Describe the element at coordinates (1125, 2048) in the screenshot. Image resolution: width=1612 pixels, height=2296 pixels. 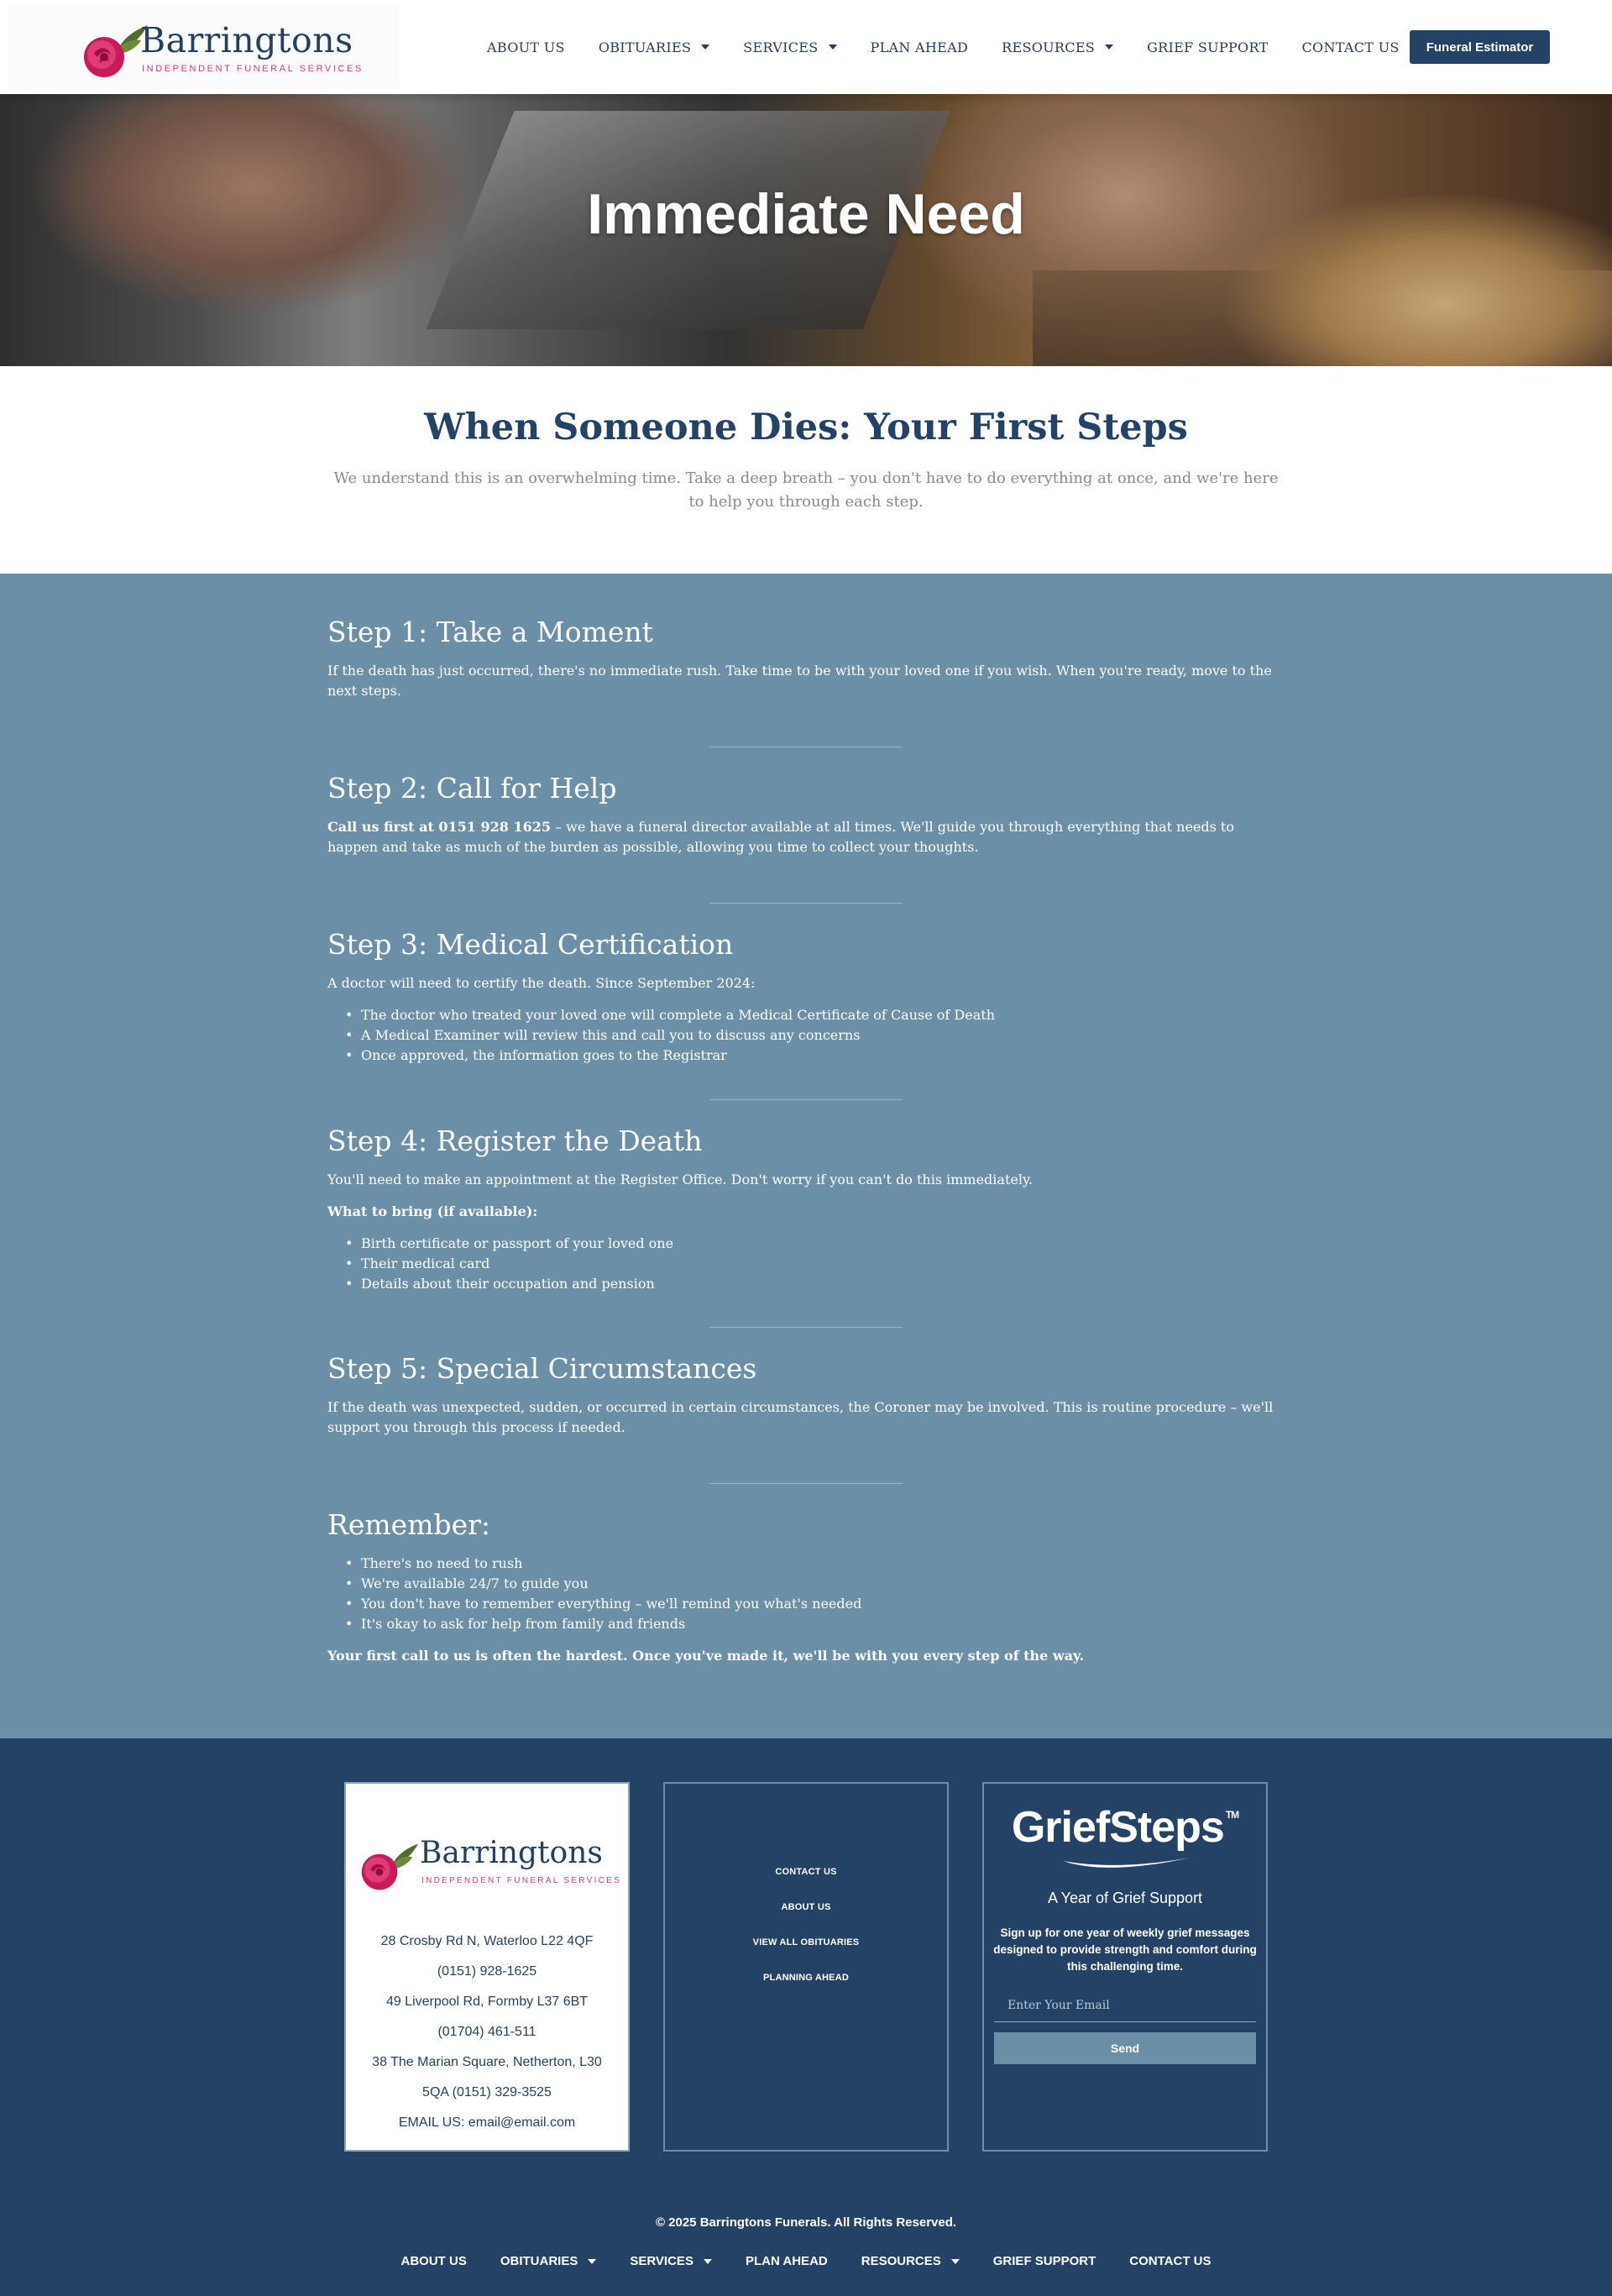
I see `send-button: Send` at that location.